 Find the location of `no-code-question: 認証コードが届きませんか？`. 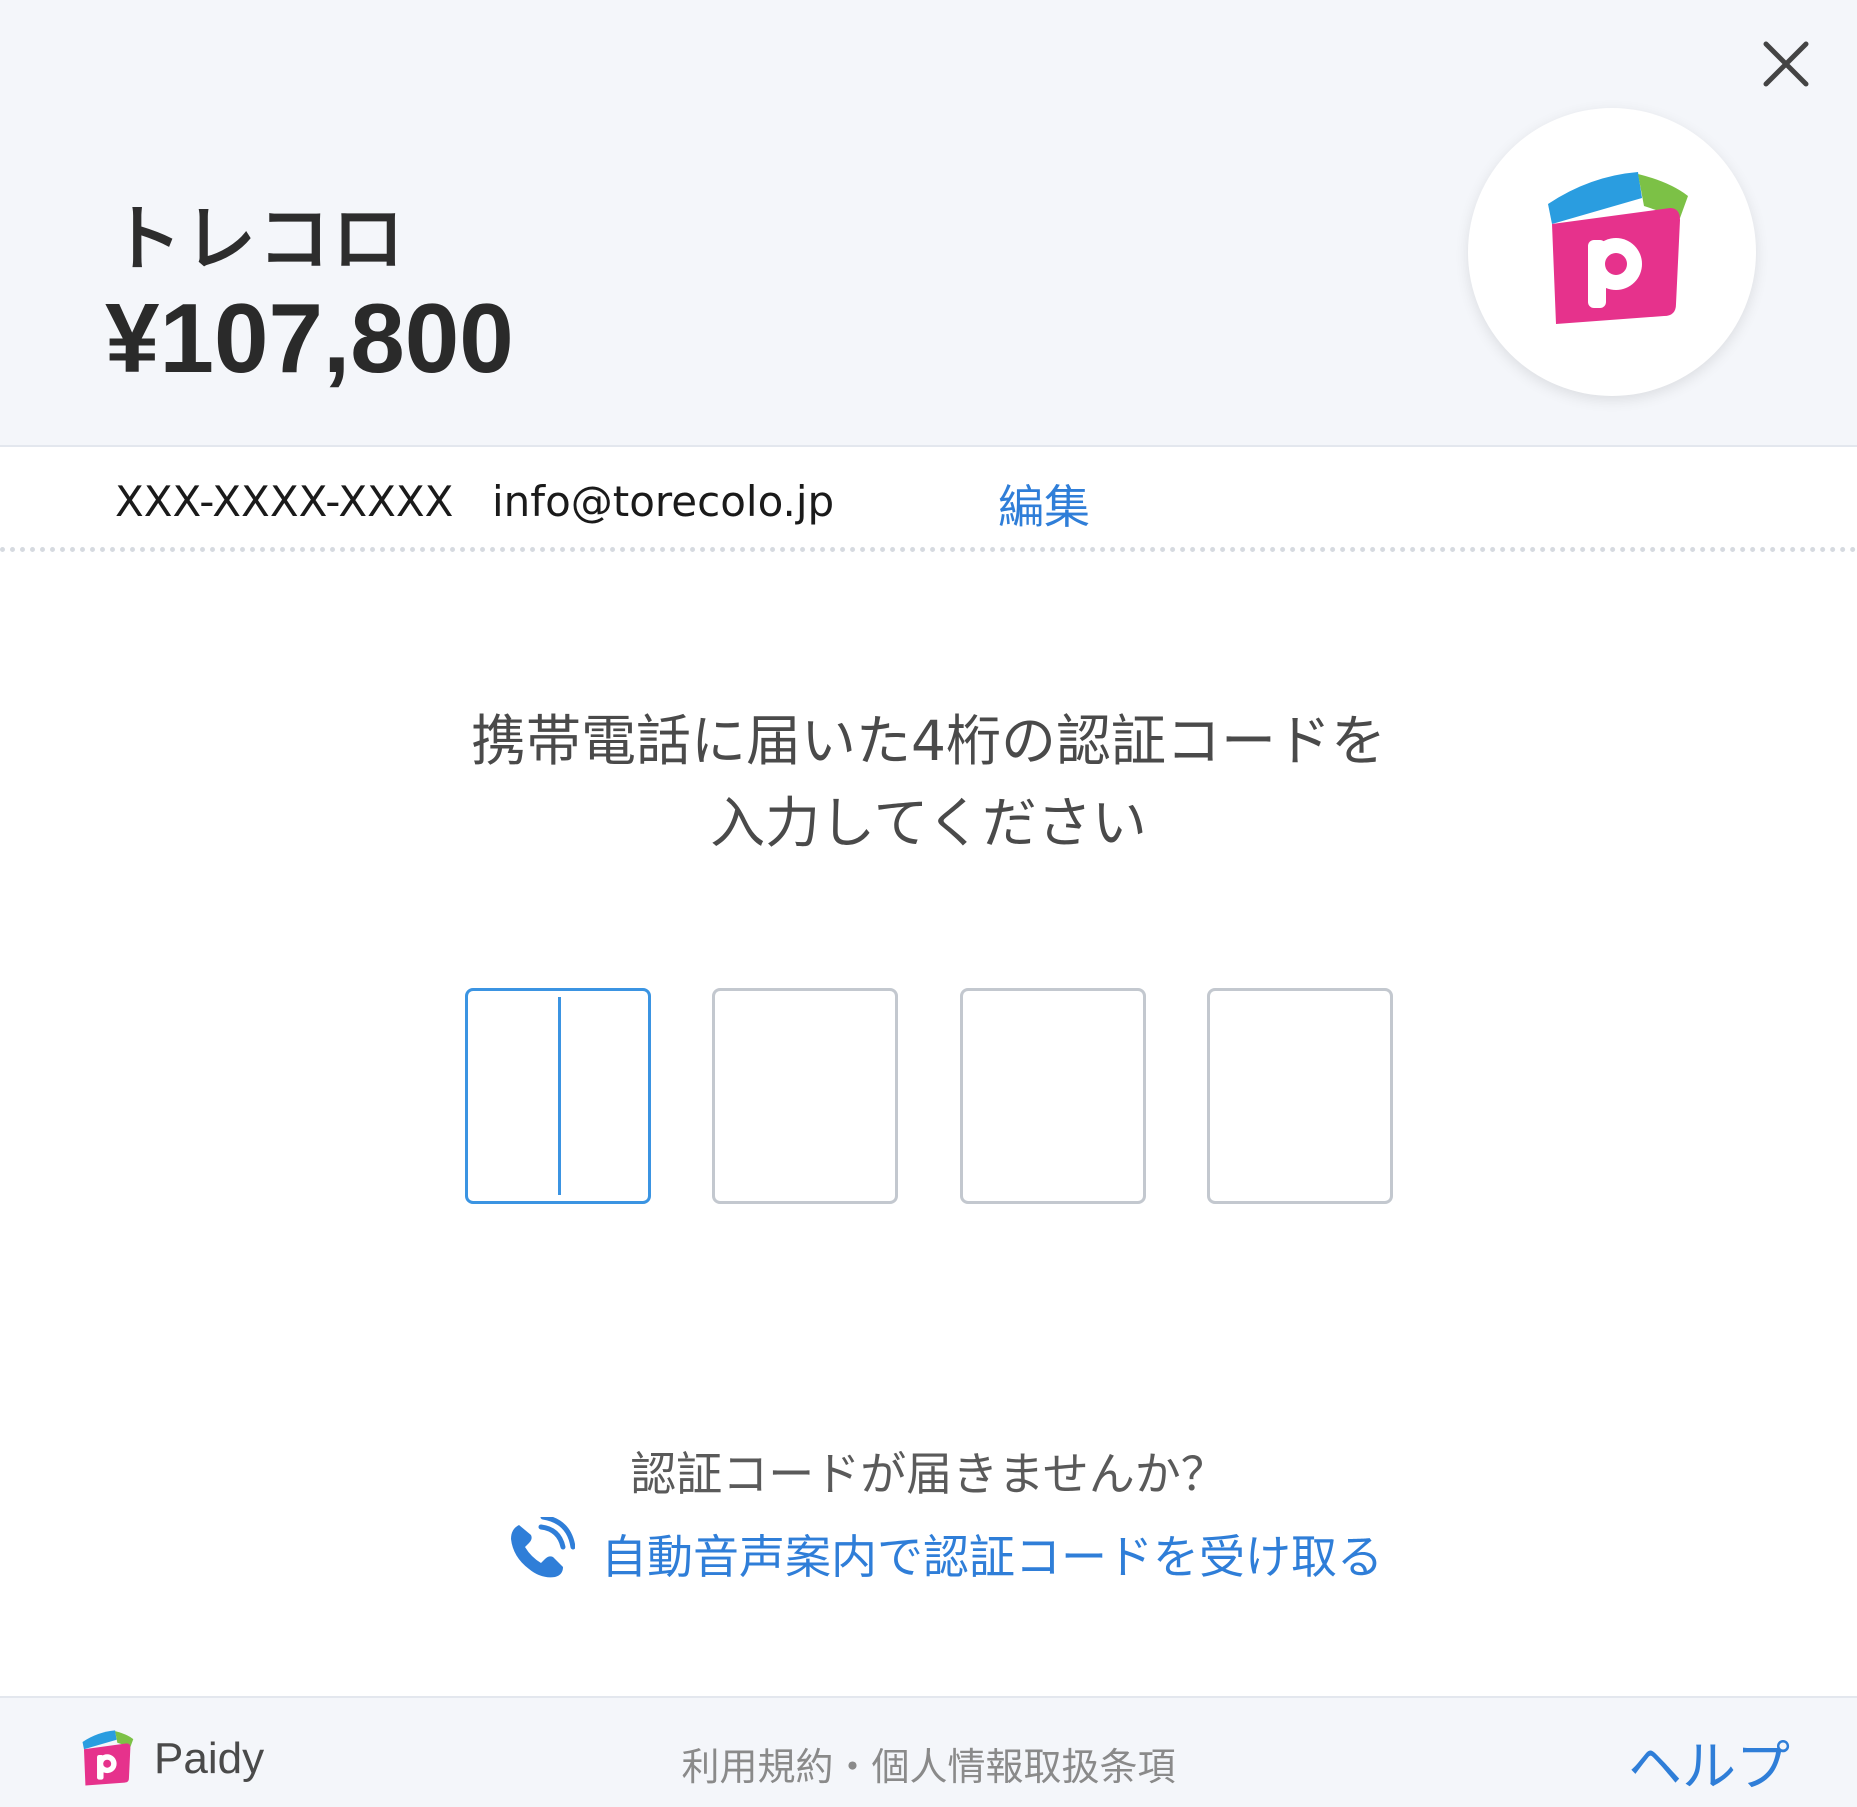

no-code-question: 認証コードが届きませんか？ is located at coordinates (928, 1474).